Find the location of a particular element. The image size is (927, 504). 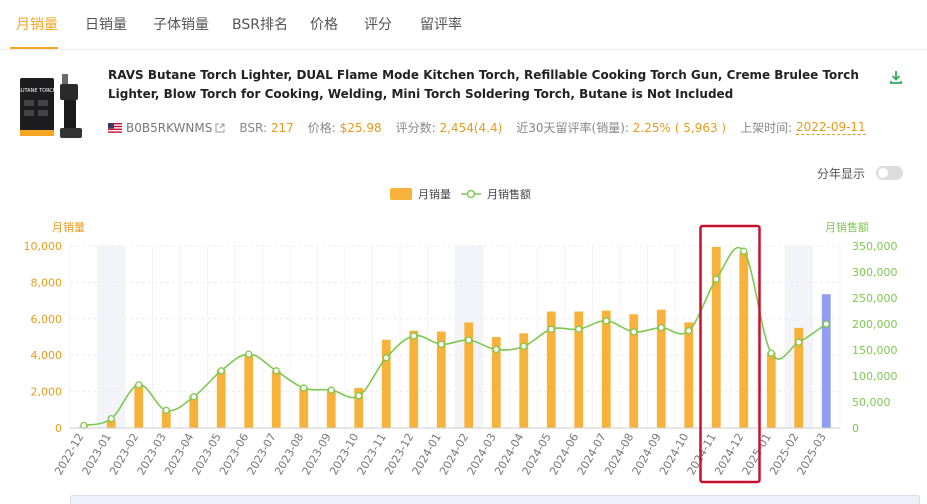

launch-date-value: 2022-09-11 is located at coordinates (830, 127).